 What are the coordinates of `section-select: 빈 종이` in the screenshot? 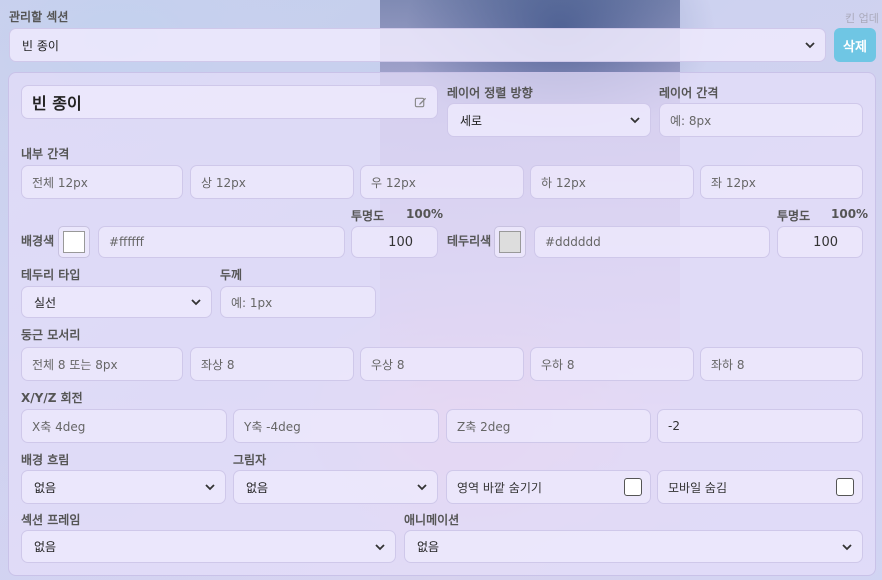 It's located at (417, 45).